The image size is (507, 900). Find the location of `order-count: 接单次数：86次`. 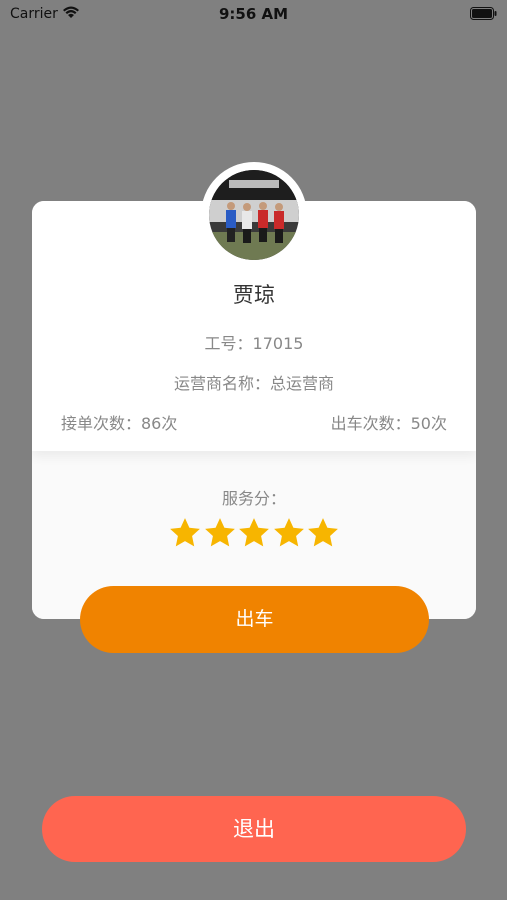

order-count: 接单次数：86次 is located at coordinates (119, 423).